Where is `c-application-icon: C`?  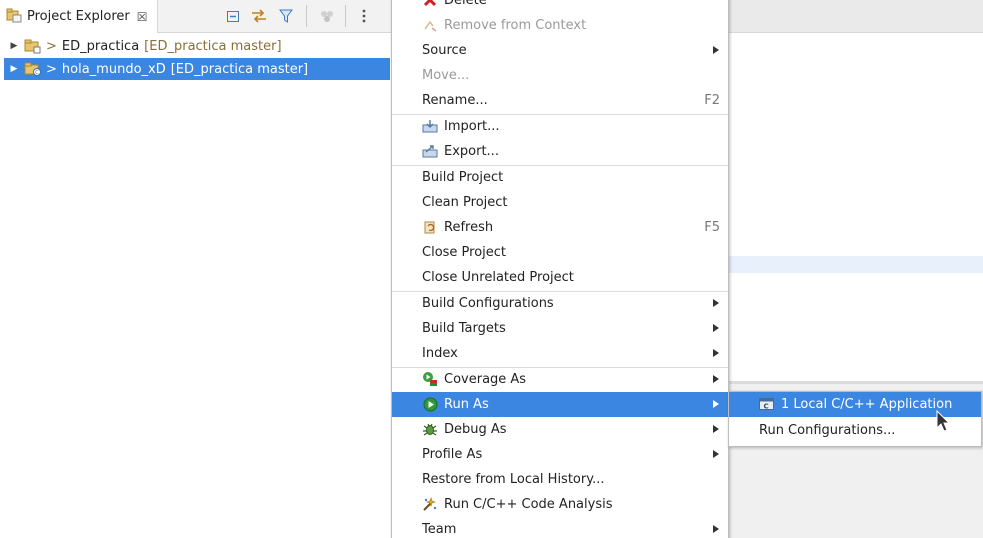 c-application-icon: C is located at coordinates (766, 404).